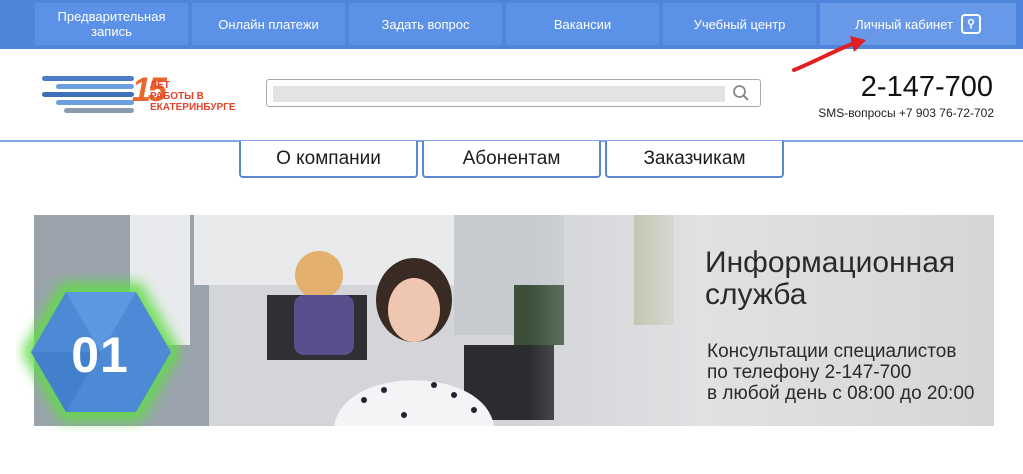 This screenshot has width=1023, height=474. I want to click on nav-ask-question: Задать вопрос, so click(425, 24).